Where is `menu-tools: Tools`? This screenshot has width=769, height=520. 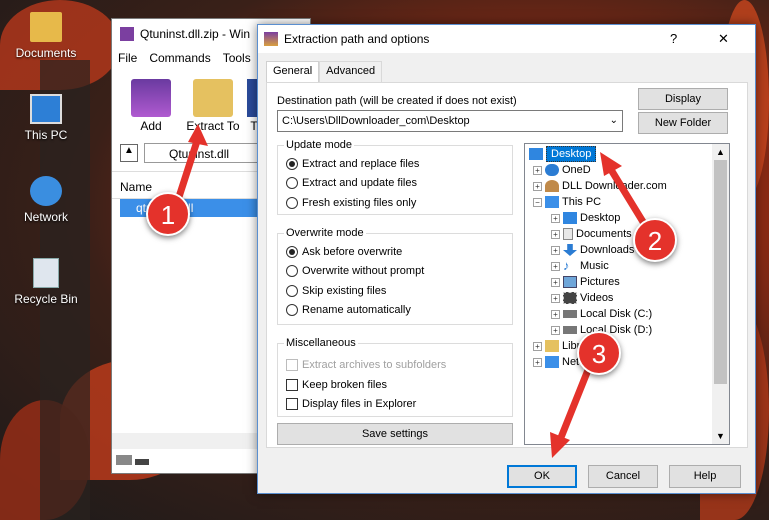 menu-tools: Tools is located at coordinates (237, 58).